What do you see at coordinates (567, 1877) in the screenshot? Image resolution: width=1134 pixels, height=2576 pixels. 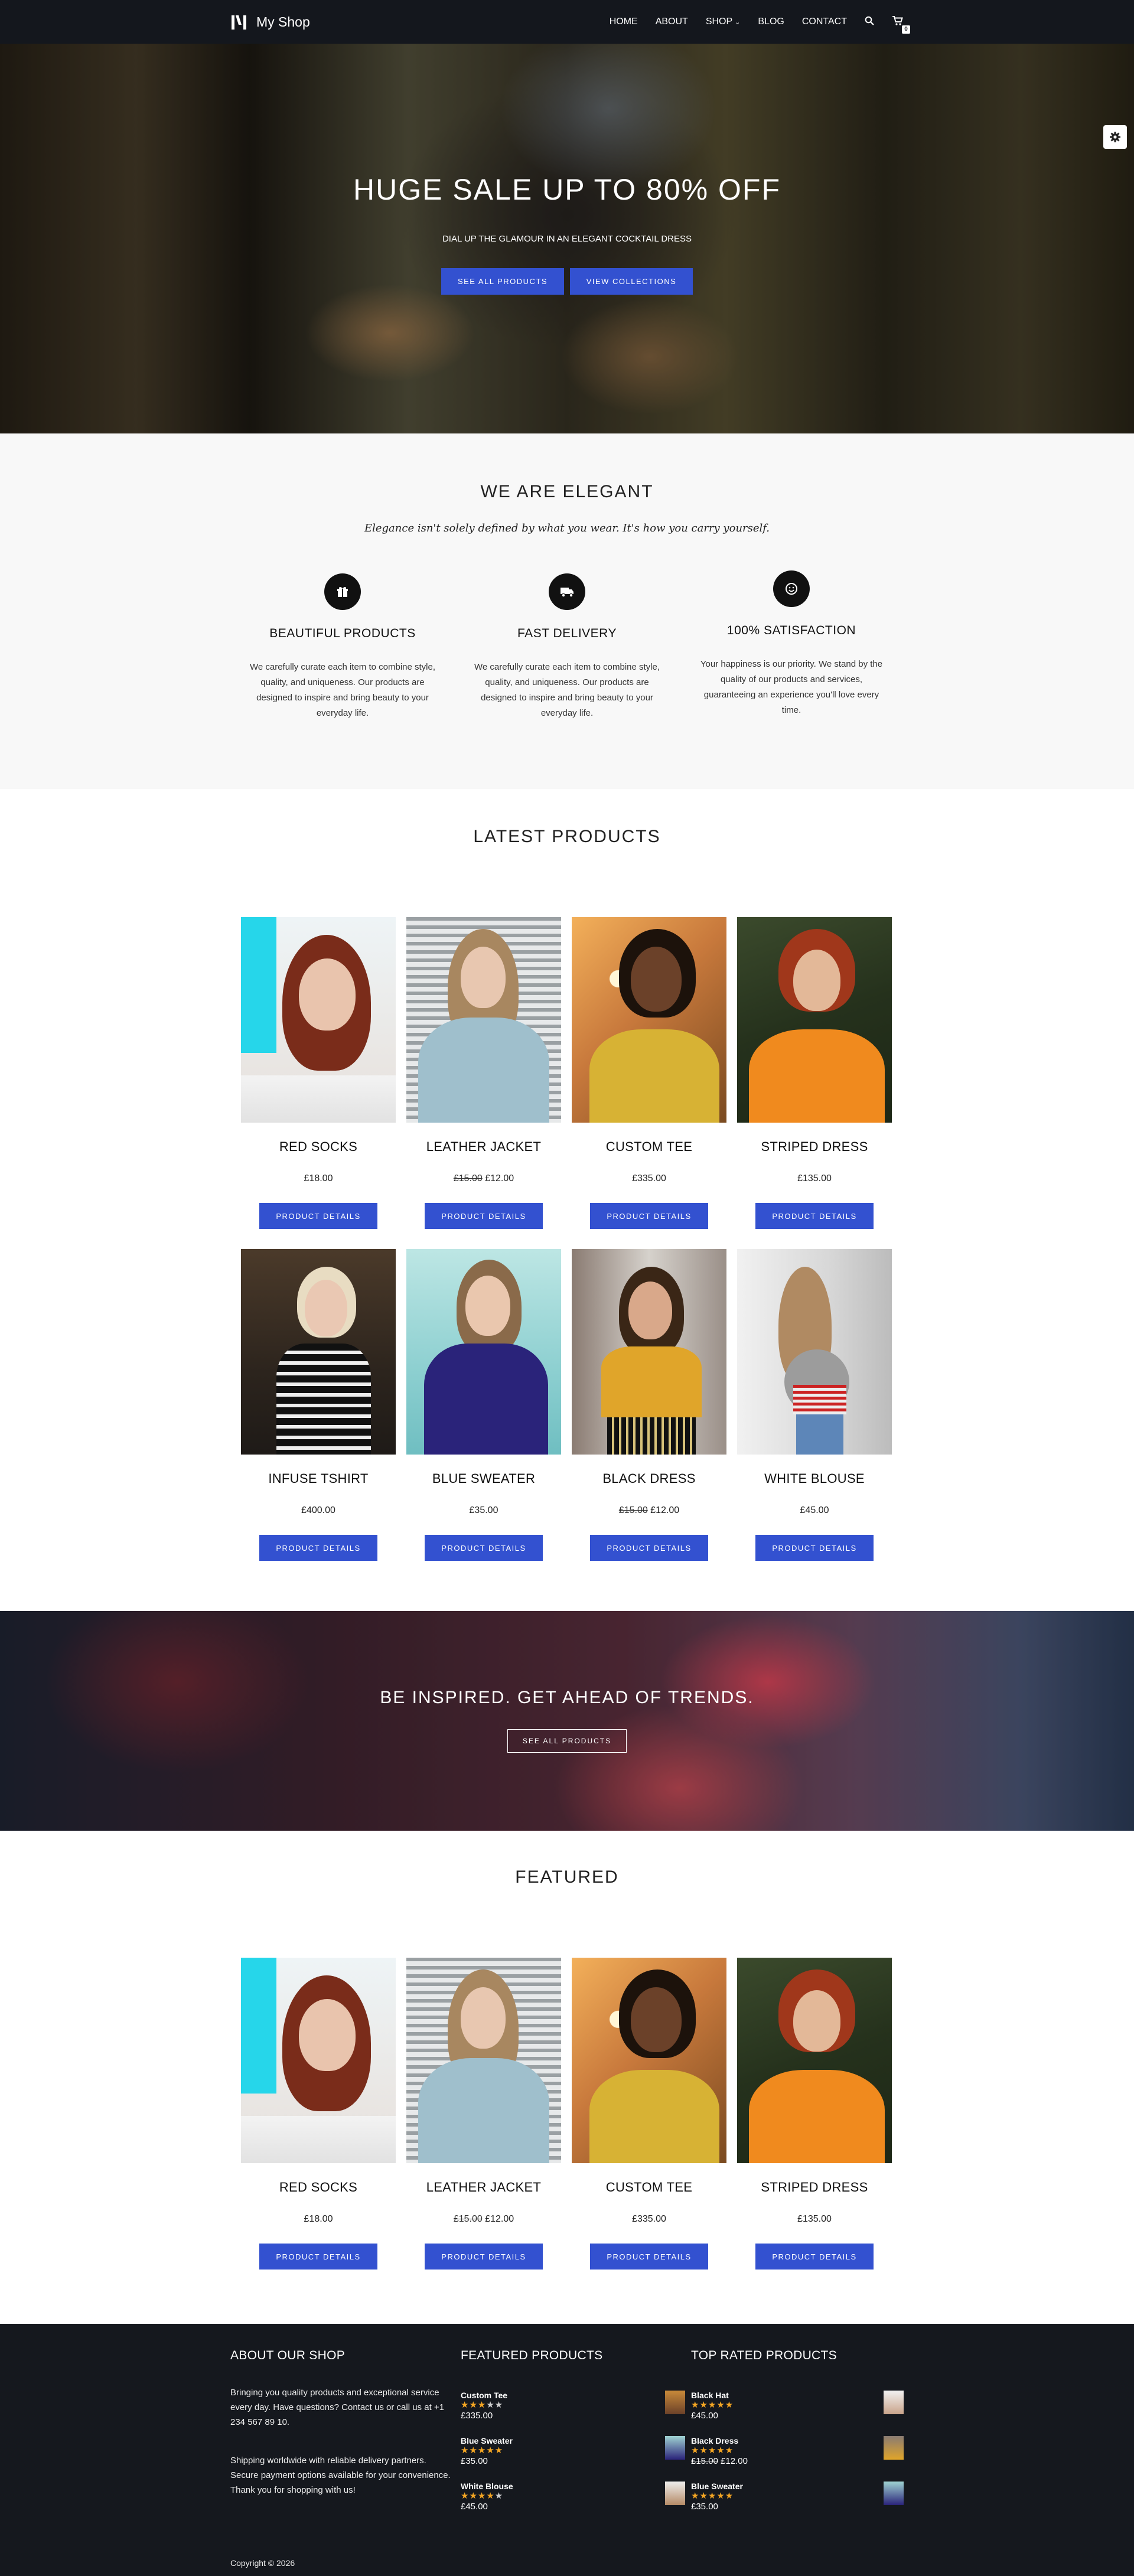 I see `featured-title: FEATURED` at bounding box center [567, 1877].